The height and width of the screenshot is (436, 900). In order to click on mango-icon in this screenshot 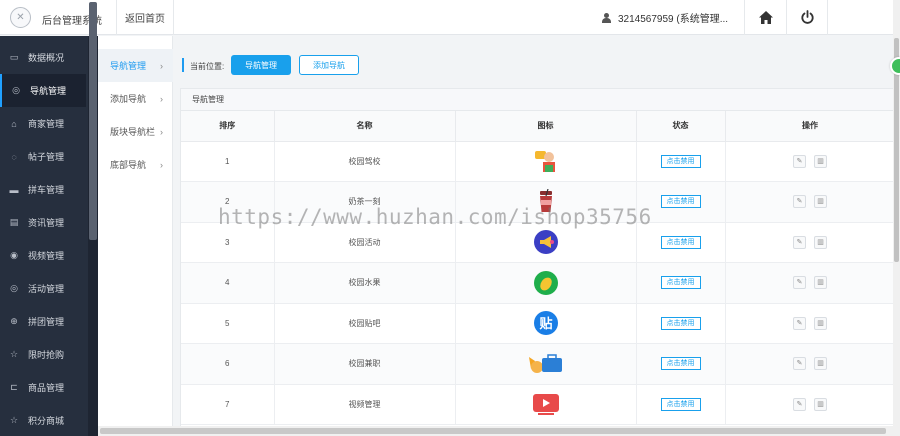, I will do `click(545, 282)`.